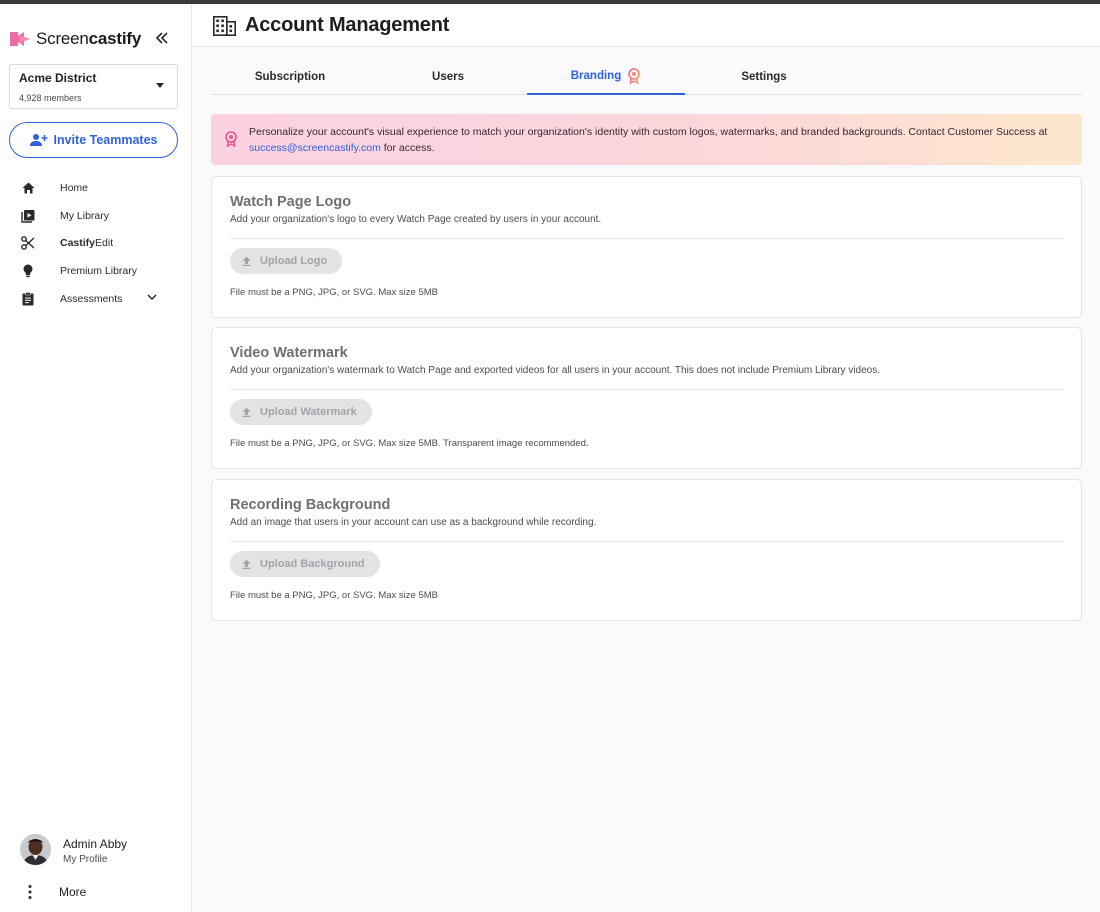 The width and height of the screenshot is (1100, 912). What do you see at coordinates (448, 77) in the screenshot?
I see `tab-users: Users` at bounding box center [448, 77].